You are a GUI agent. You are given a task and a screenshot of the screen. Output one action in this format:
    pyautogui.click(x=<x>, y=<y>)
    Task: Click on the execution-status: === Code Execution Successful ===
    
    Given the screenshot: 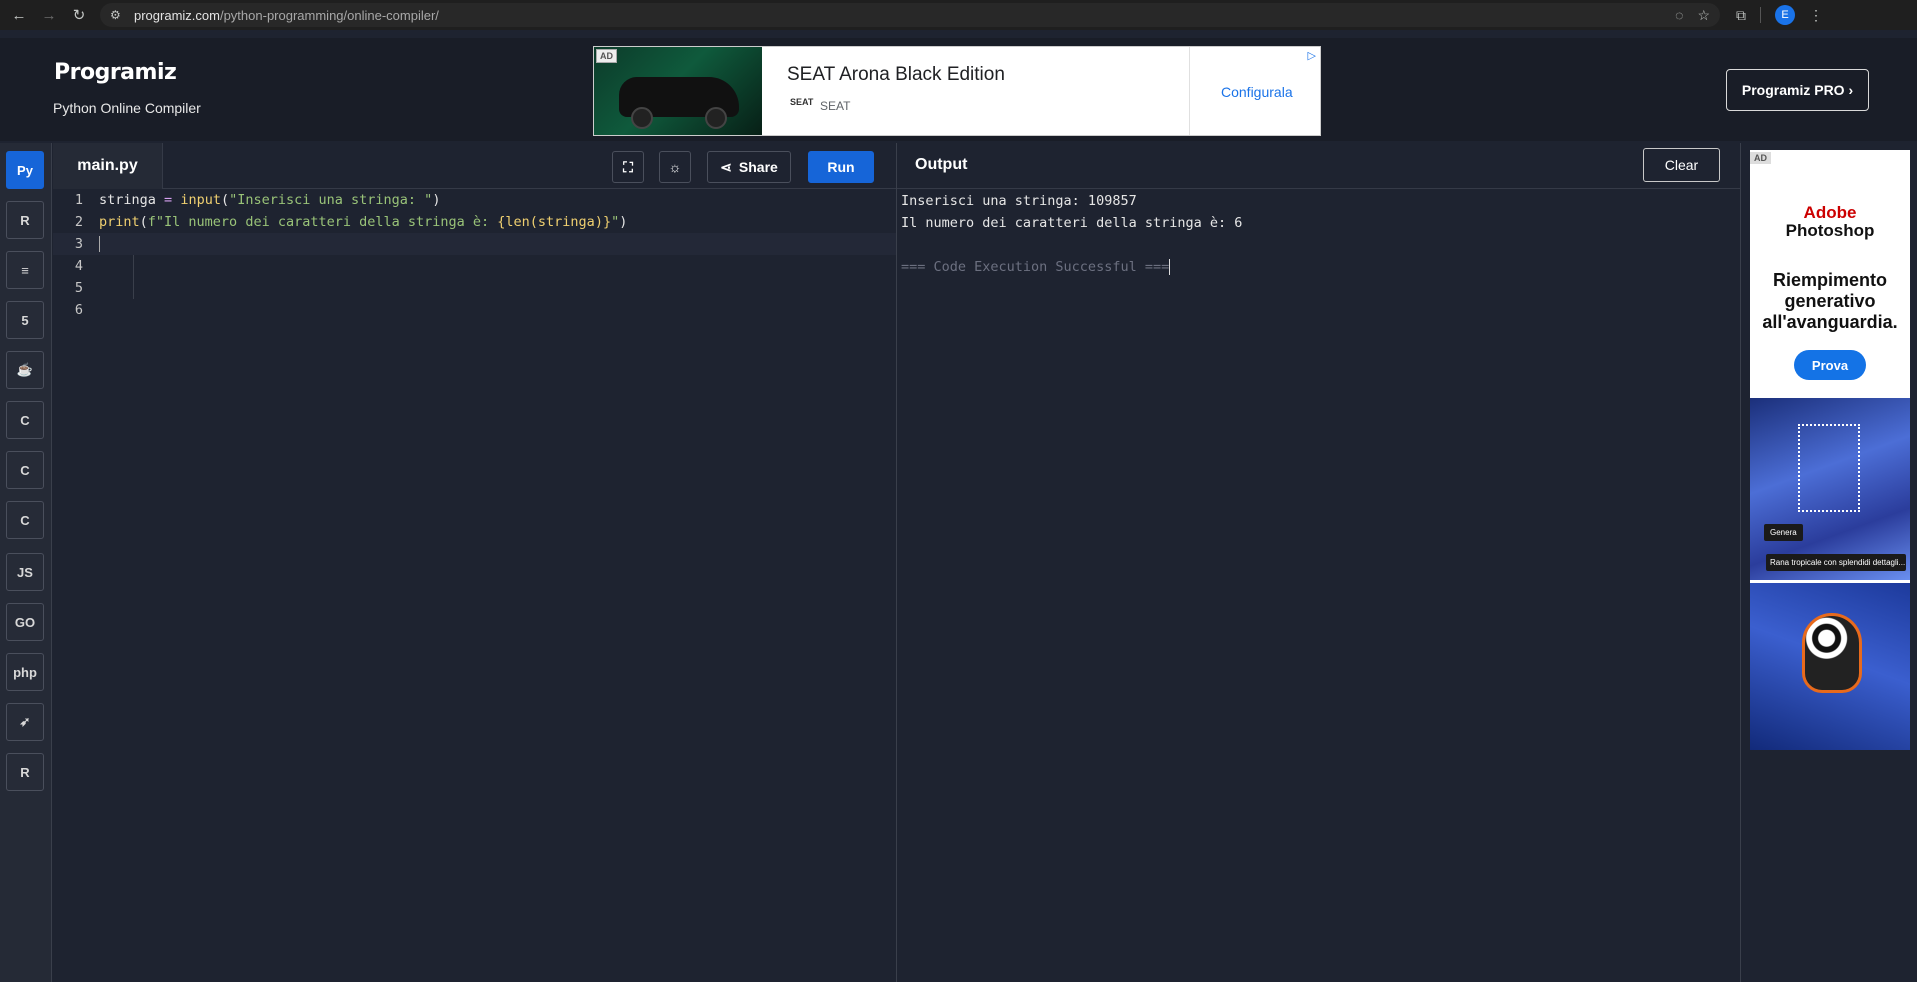 What is the action you would take?
    pyautogui.click(x=1035, y=267)
    